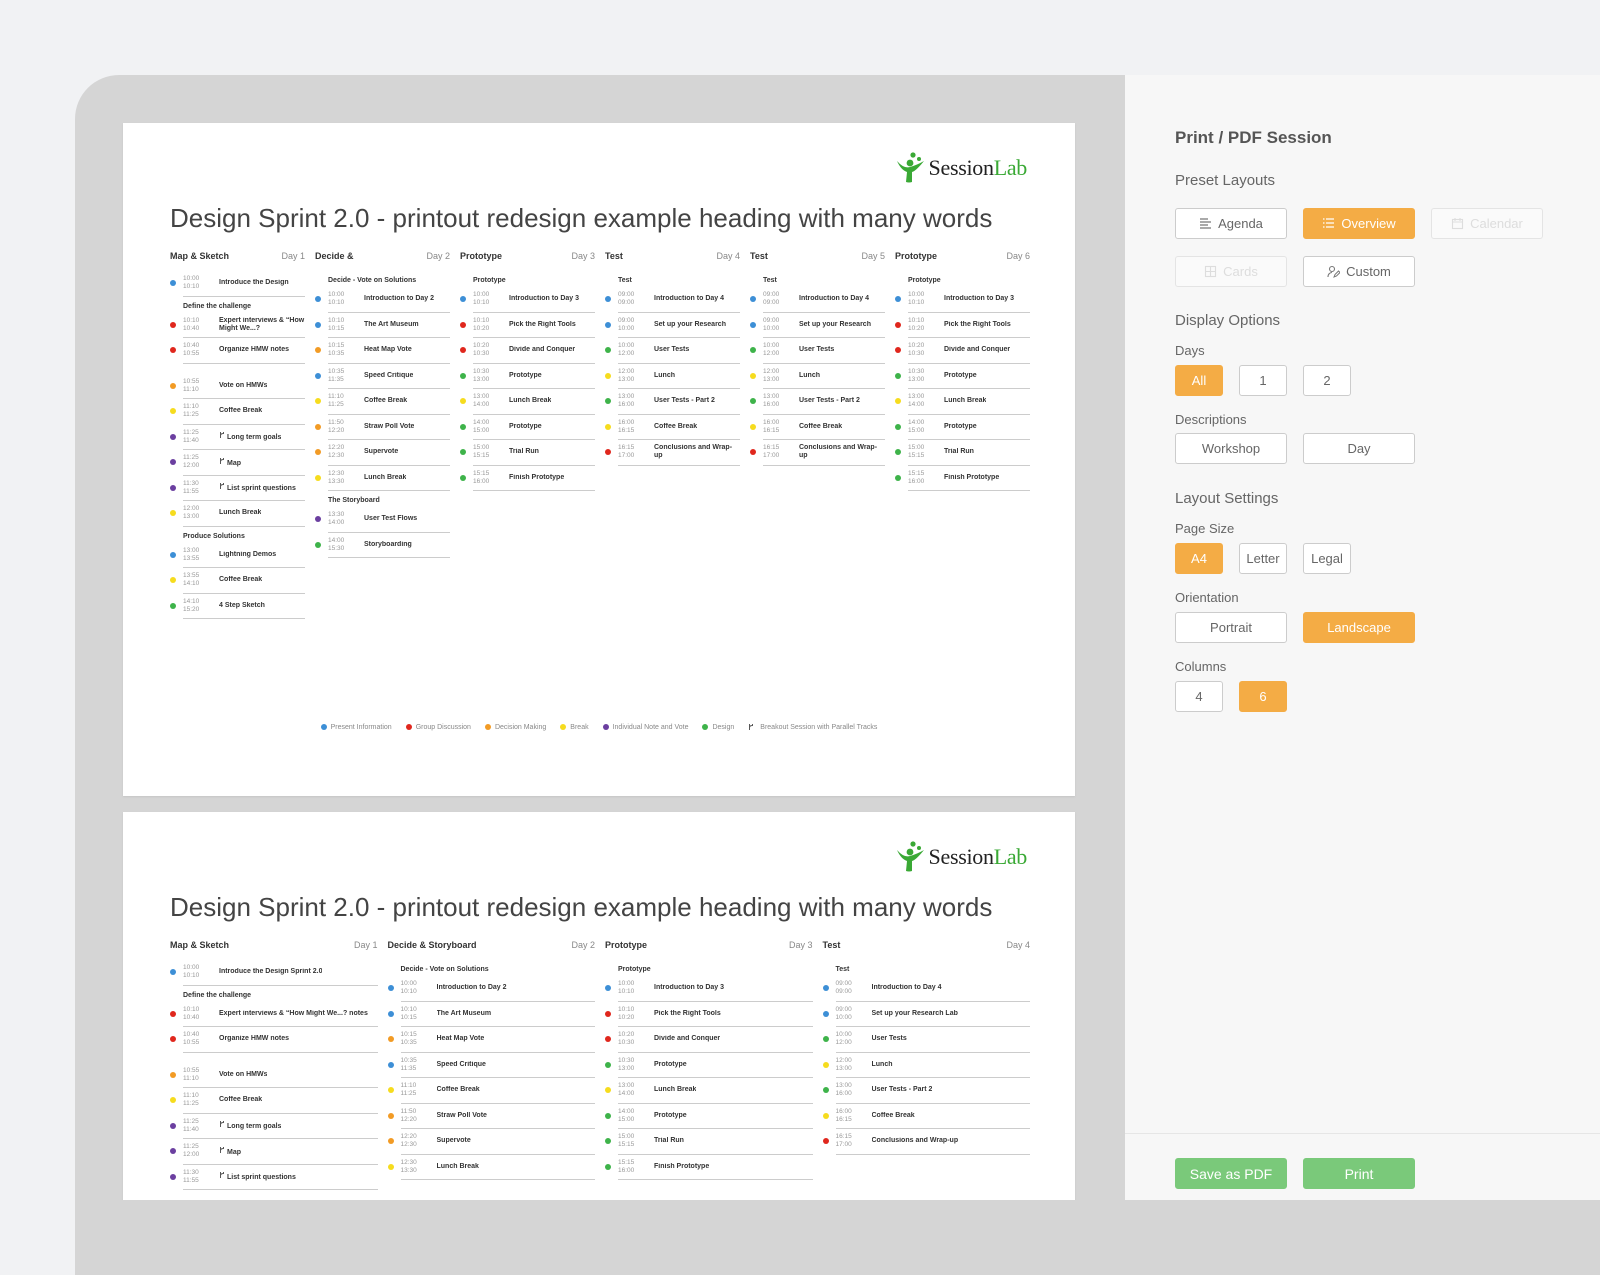 The height and width of the screenshot is (1275, 1600). Describe the element at coordinates (382, 520) in the screenshot. I see `agenda-item: 13:30 14:00 User Test Flows` at that location.